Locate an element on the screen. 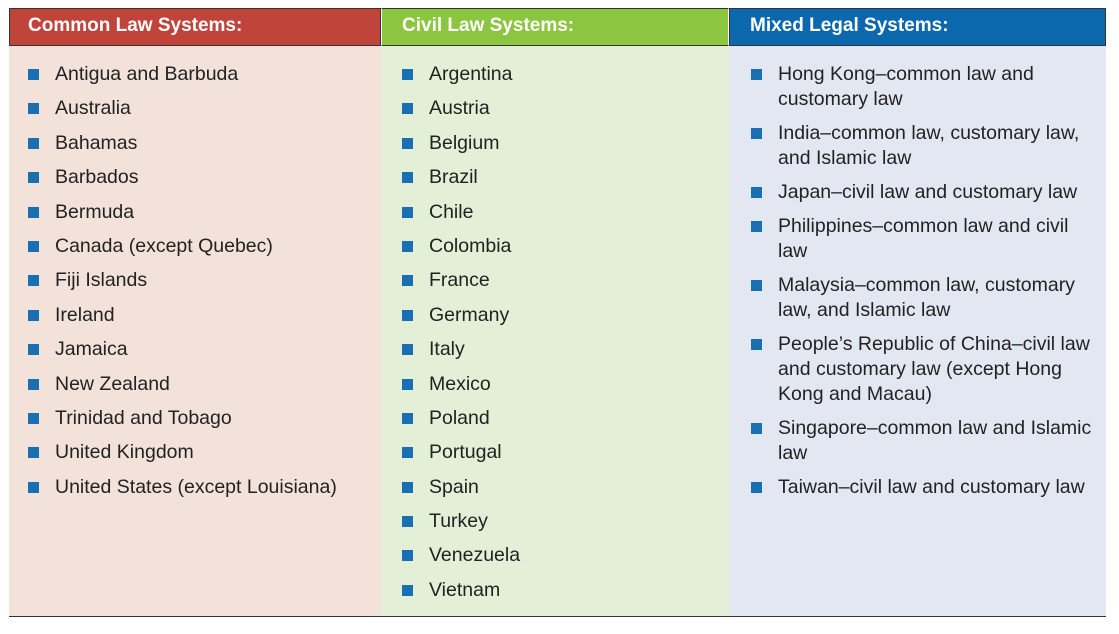 This screenshot has height=634, width=1119. list-item-text: Spain is located at coordinates (454, 486).